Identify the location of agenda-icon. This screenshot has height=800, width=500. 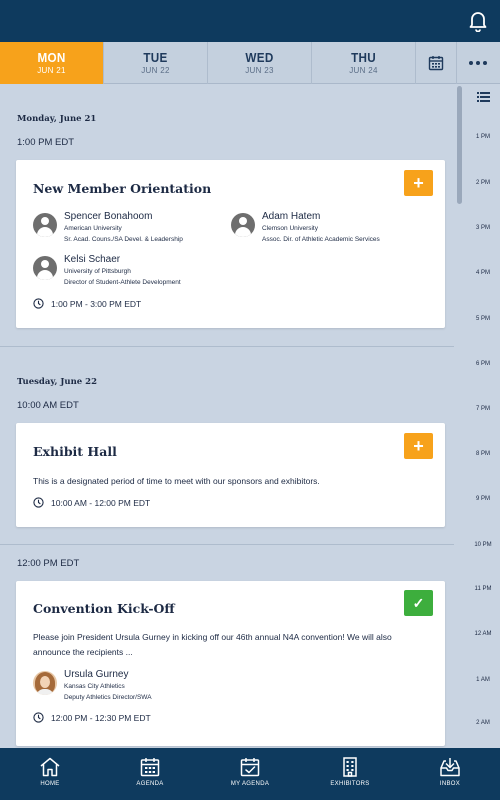
(150, 767).